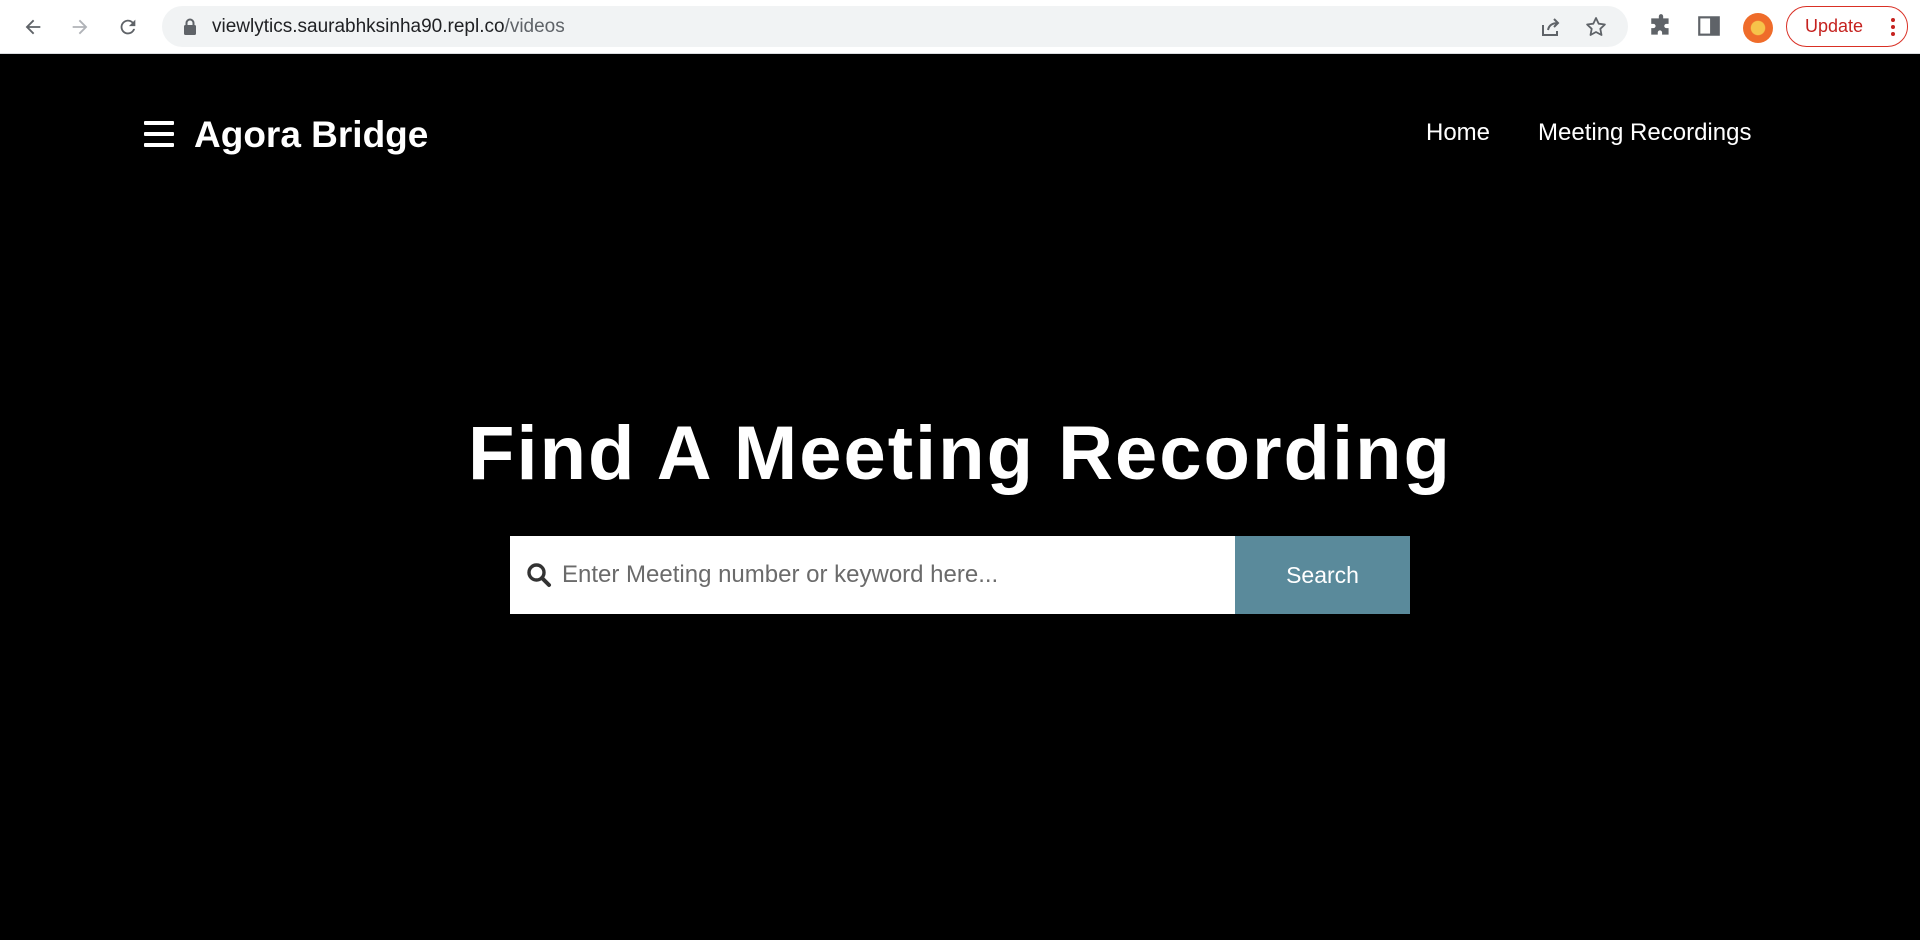  What do you see at coordinates (892, 575) in the screenshot?
I see `search-input` at bounding box center [892, 575].